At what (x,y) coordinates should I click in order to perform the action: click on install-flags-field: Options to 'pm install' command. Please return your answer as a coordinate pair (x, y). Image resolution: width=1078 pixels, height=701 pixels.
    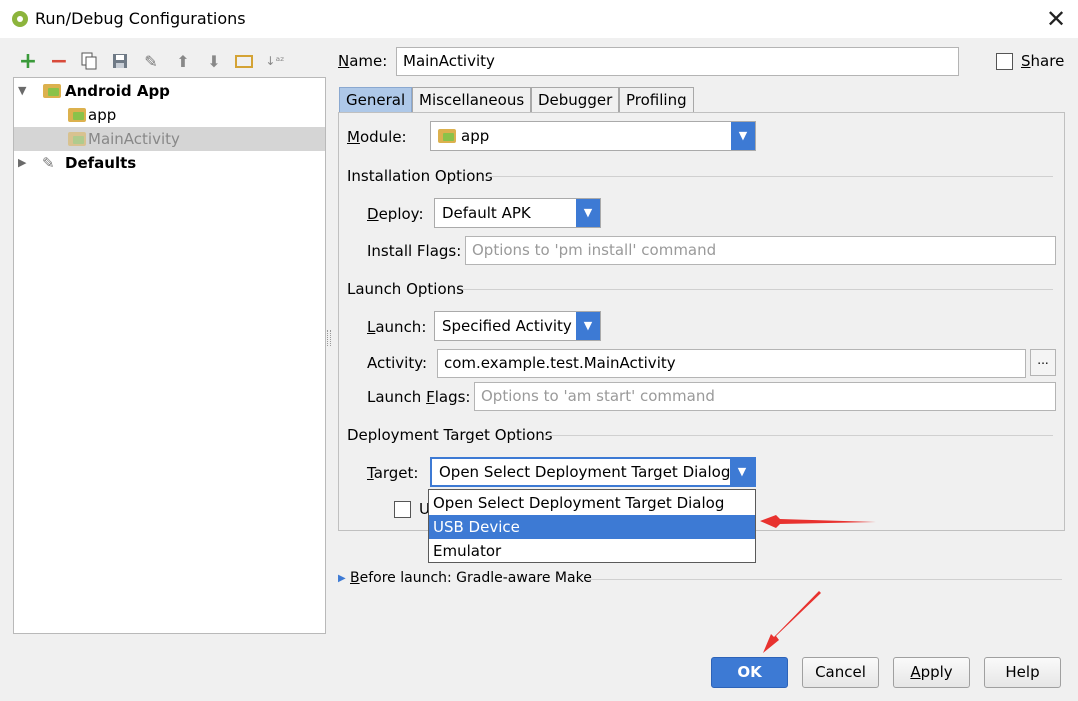
    Looking at the image, I should click on (760, 250).